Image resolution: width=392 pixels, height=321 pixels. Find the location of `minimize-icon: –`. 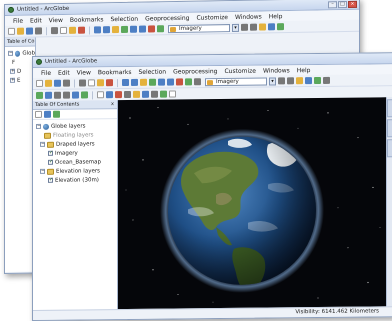

minimize-icon: – is located at coordinates (332, 4).